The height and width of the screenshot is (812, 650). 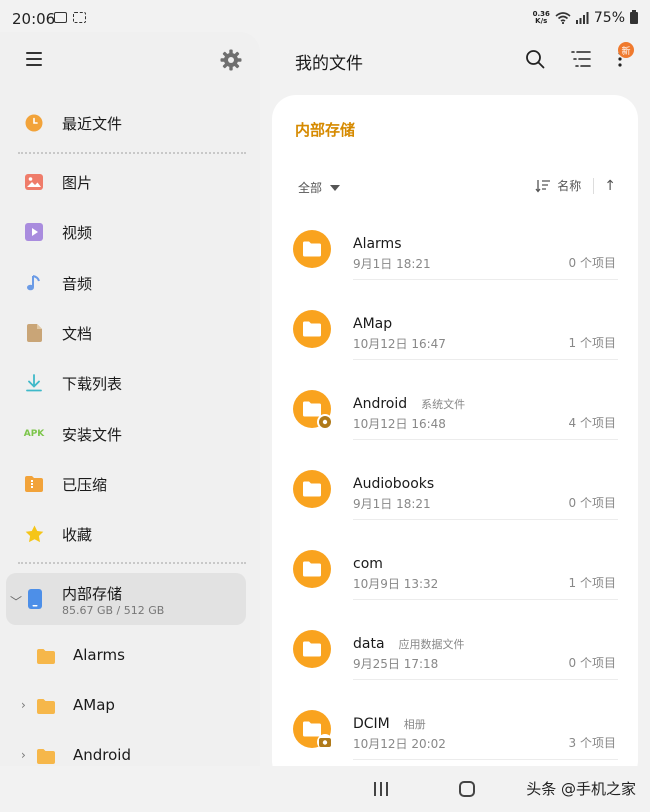 What do you see at coordinates (455, 480) in the screenshot?
I see `file-row: Audiobooks 9月1日 18:21 0 个项目` at bounding box center [455, 480].